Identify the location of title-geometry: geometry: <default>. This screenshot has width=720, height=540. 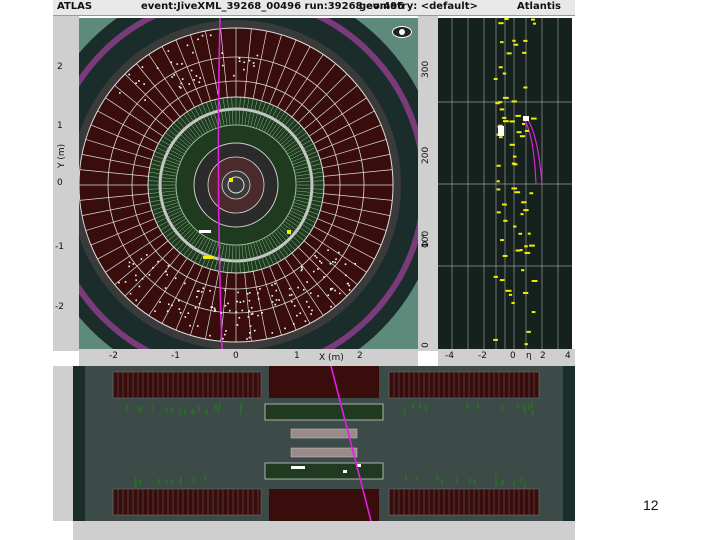
(418, 6).